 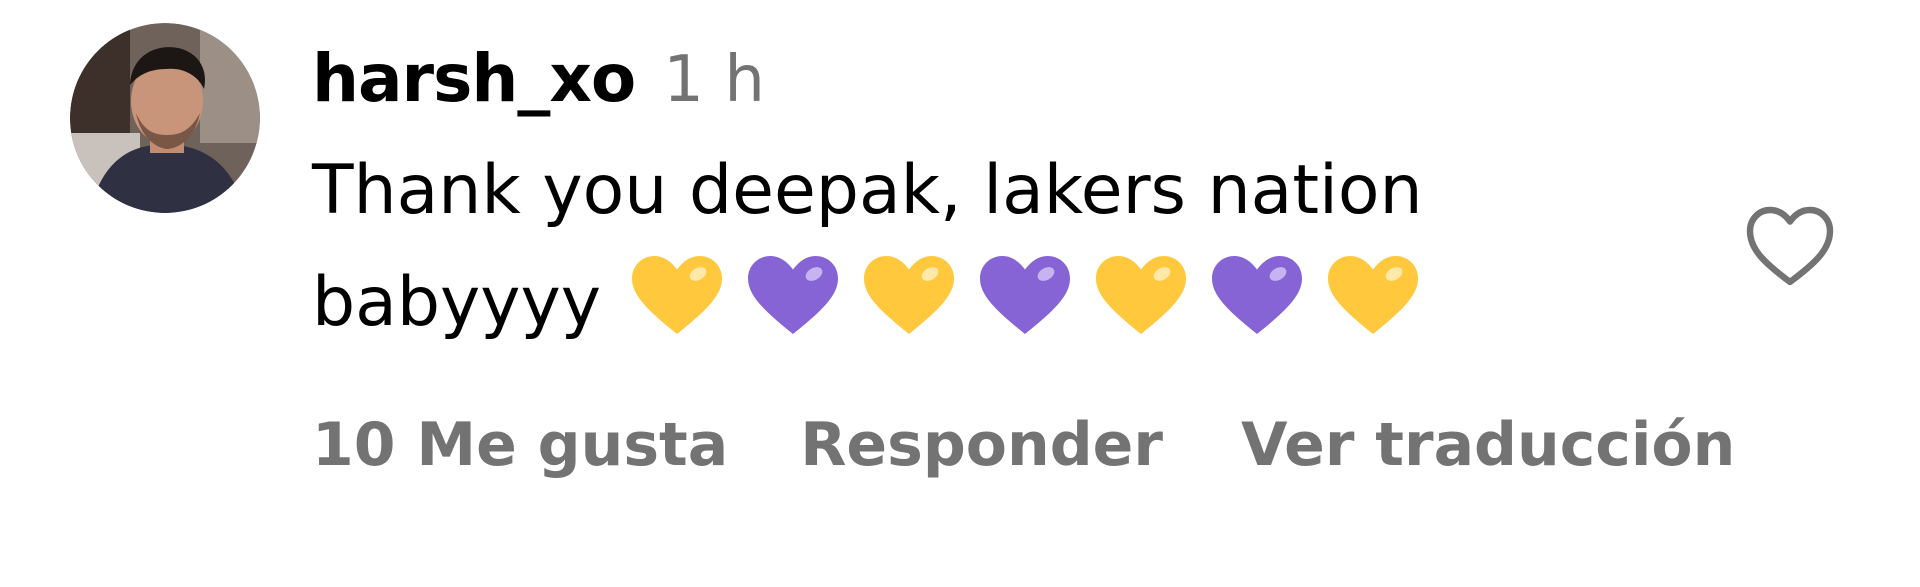 I want to click on see-translation-button: Ver traducción, so click(x=1488, y=445).